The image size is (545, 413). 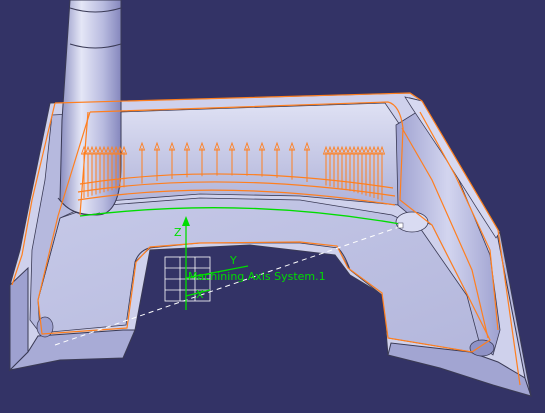 What do you see at coordinates (257, 276) in the screenshot?
I see `axis-system-label: Machining Axis System.1` at bounding box center [257, 276].